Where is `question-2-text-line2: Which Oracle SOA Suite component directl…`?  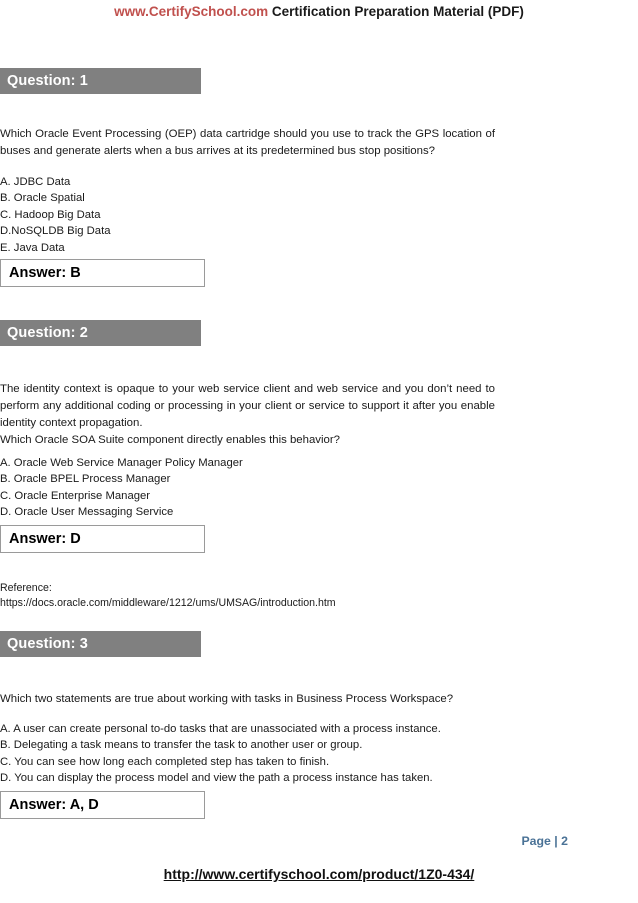
question-2-text-line2: Which Oracle SOA Suite component directl… is located at coordinates (170, 440).